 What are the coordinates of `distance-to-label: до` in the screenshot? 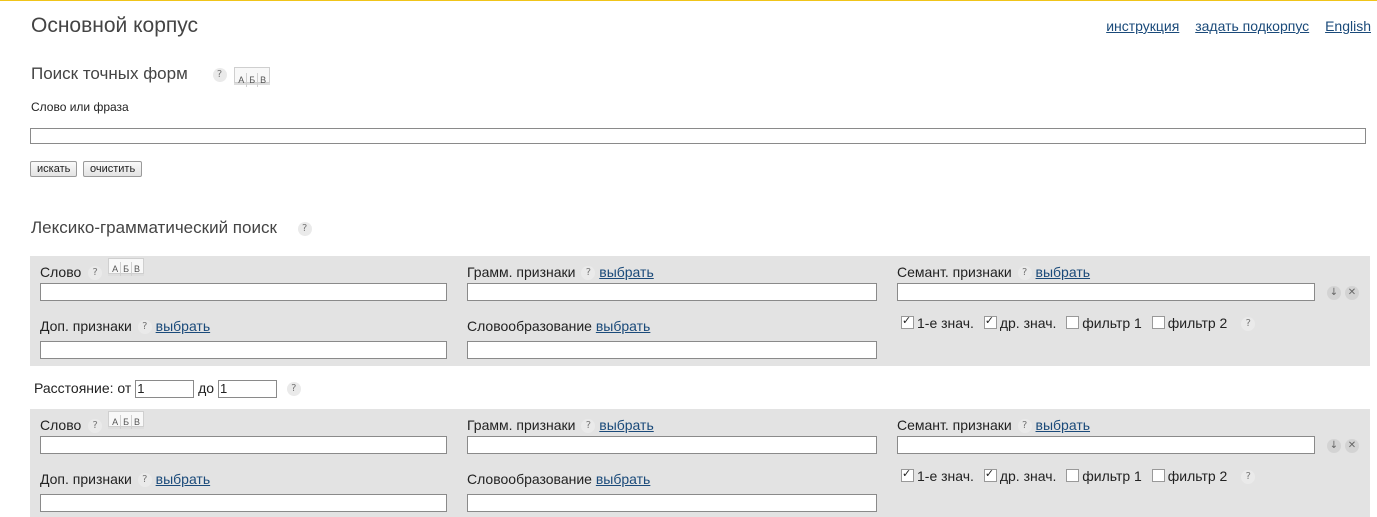 It's located at (206, 388).